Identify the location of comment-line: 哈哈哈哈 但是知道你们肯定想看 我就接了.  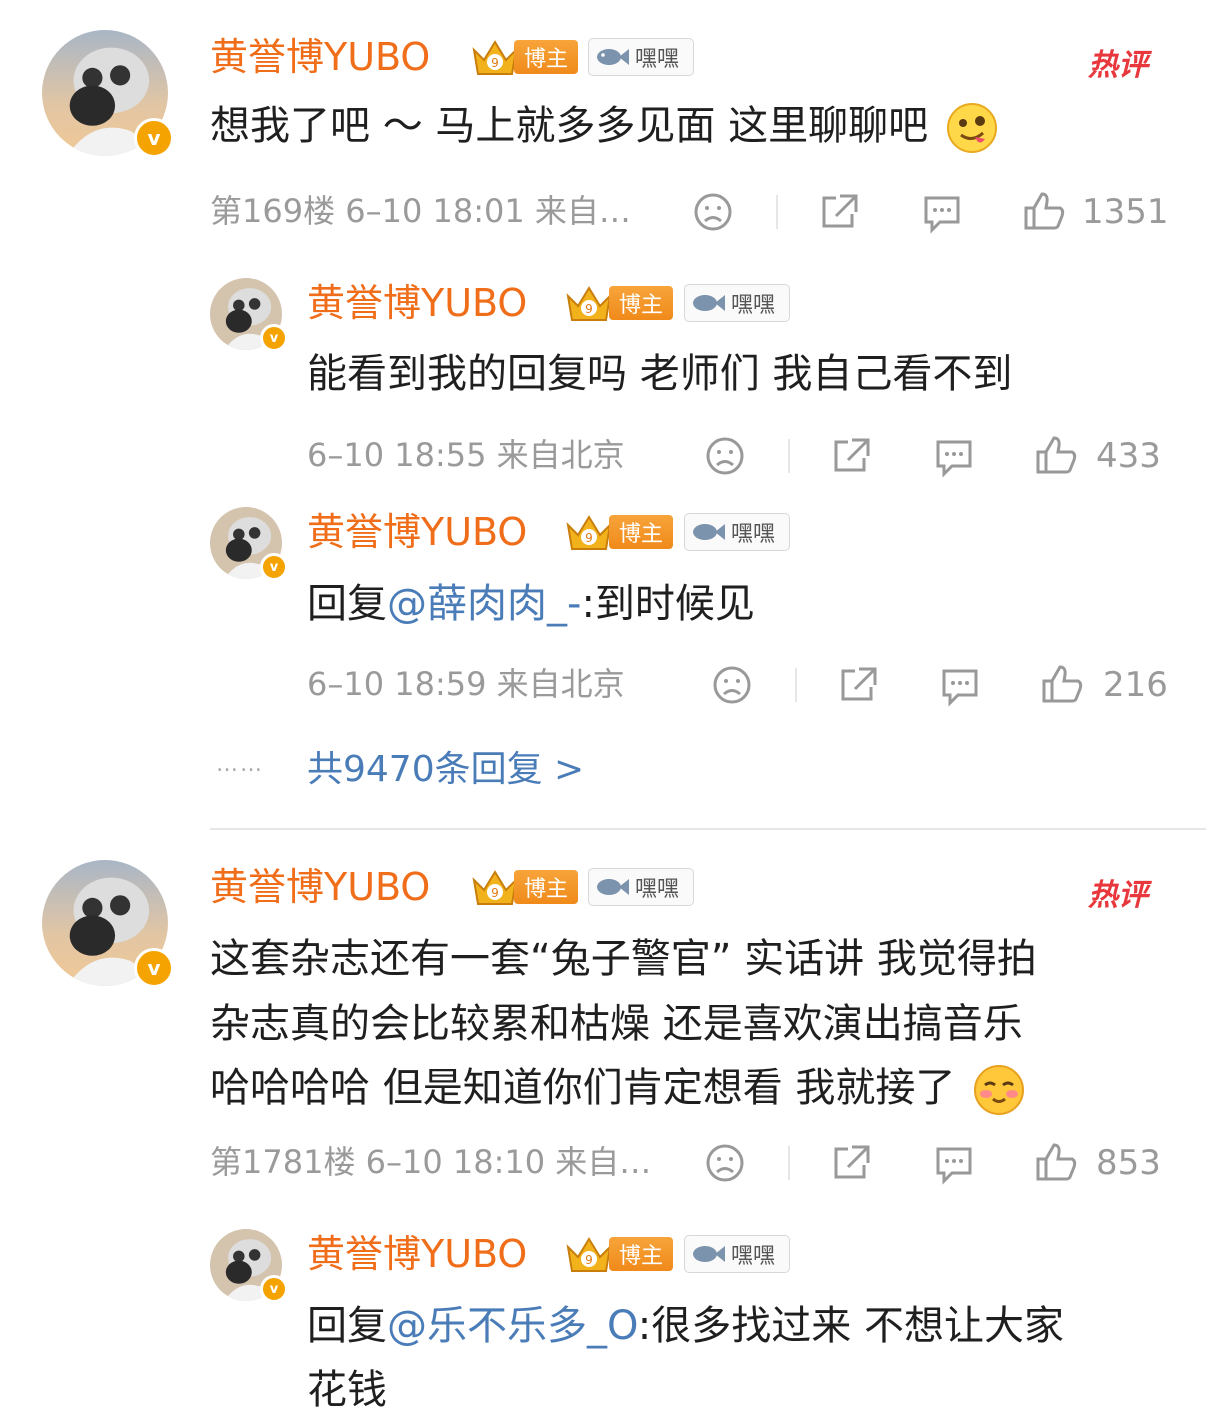
(583, 1088).